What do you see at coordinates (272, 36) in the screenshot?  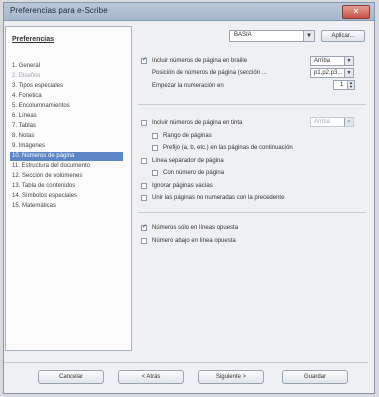 I see `style-select: BASIA ▼` at bounding box center [272, 36].